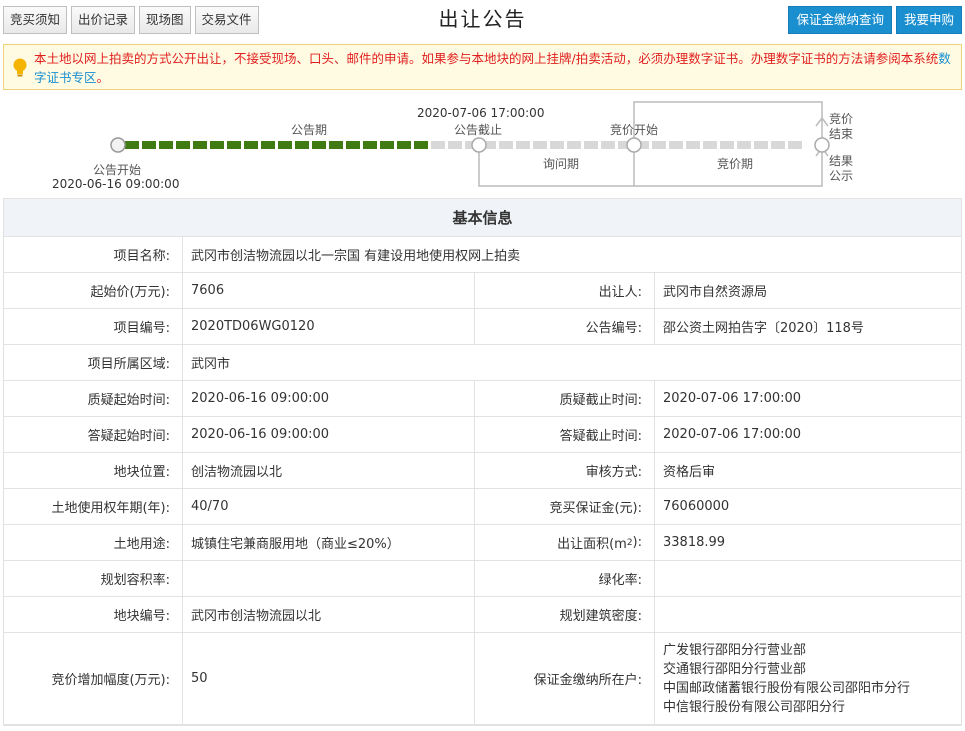 This screenshot has width=965, height=731. I want to click on field-label: 竞买保证金(元):, so click(565, 506).